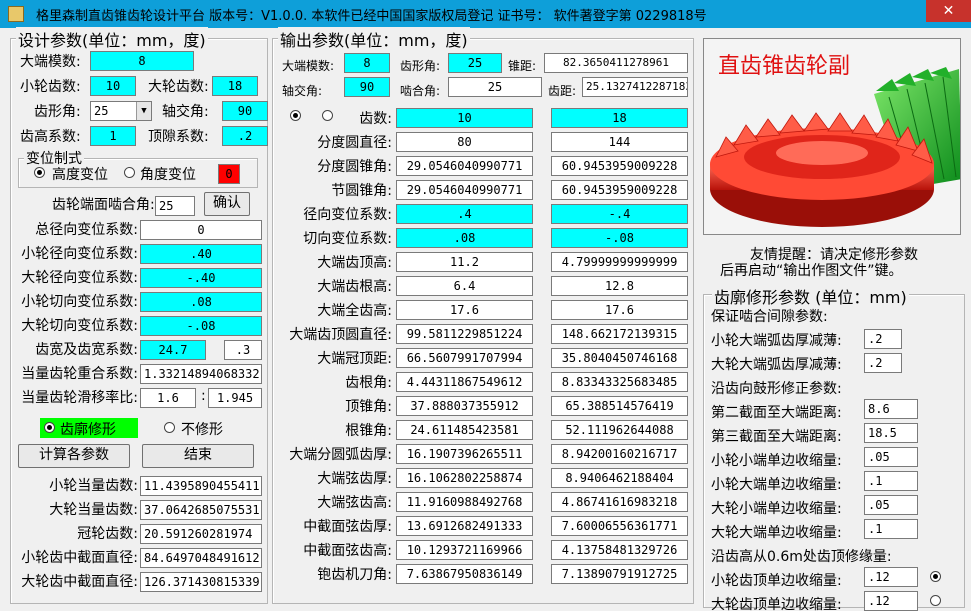 Image resolution: width=971 pixels, height=611 pixels. I want to click on calc-button: 计算各参数, so click(74, 456).